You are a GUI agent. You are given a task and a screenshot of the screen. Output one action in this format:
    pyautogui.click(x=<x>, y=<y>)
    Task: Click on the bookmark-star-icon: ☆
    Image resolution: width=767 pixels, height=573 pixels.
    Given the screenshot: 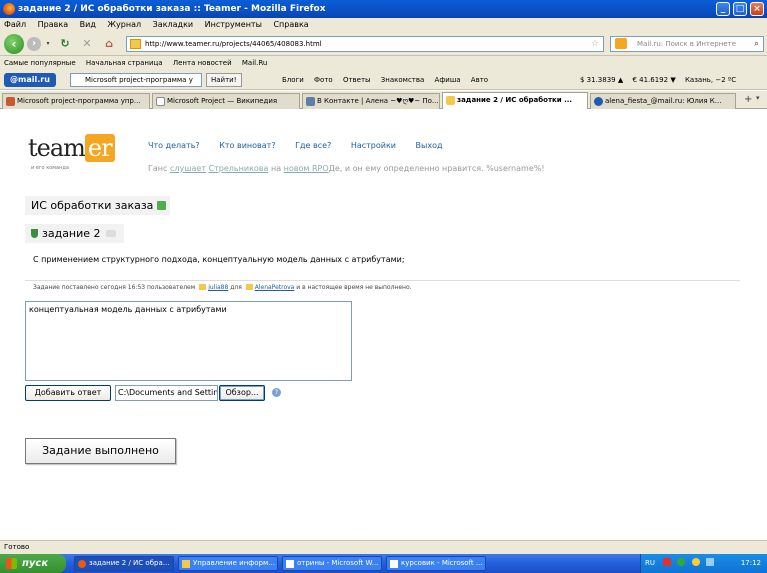 What is the action you would take?
    pyautogui.click(x=595, y=44)
    